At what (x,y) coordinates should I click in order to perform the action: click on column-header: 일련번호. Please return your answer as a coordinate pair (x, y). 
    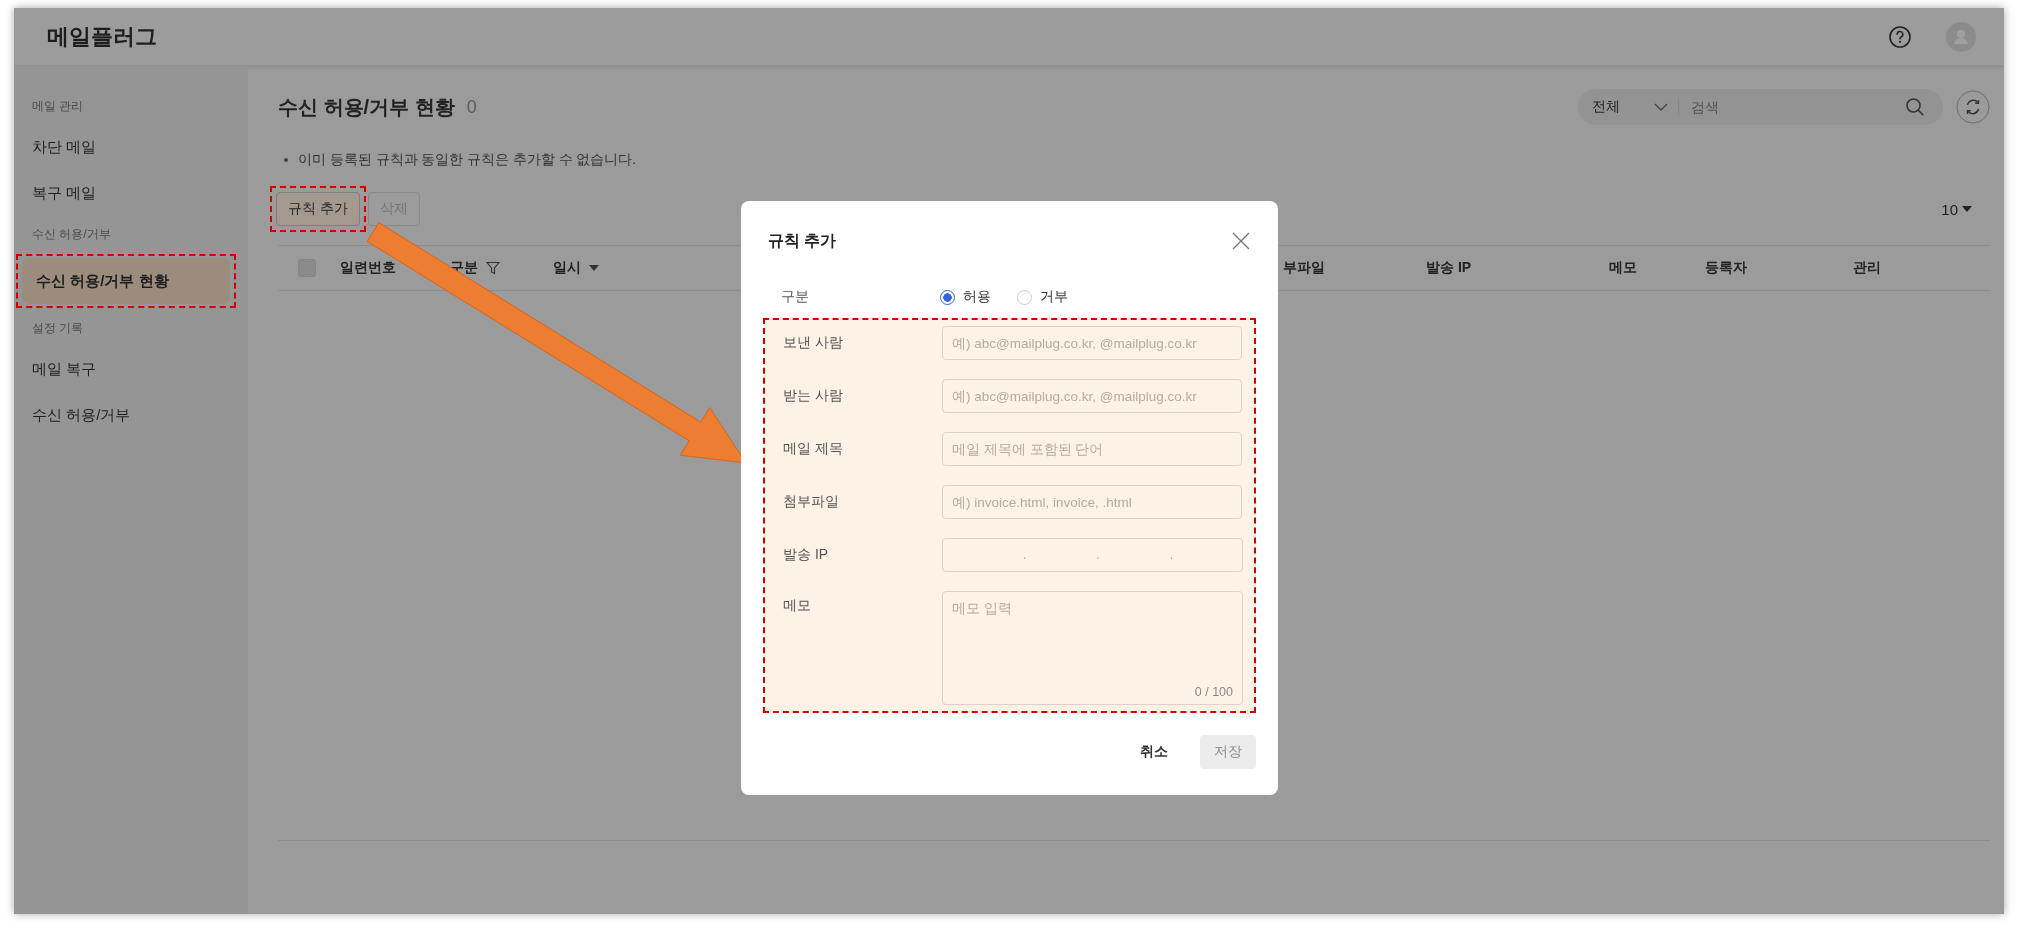
    Looking at the image, I should click on (368, 268).